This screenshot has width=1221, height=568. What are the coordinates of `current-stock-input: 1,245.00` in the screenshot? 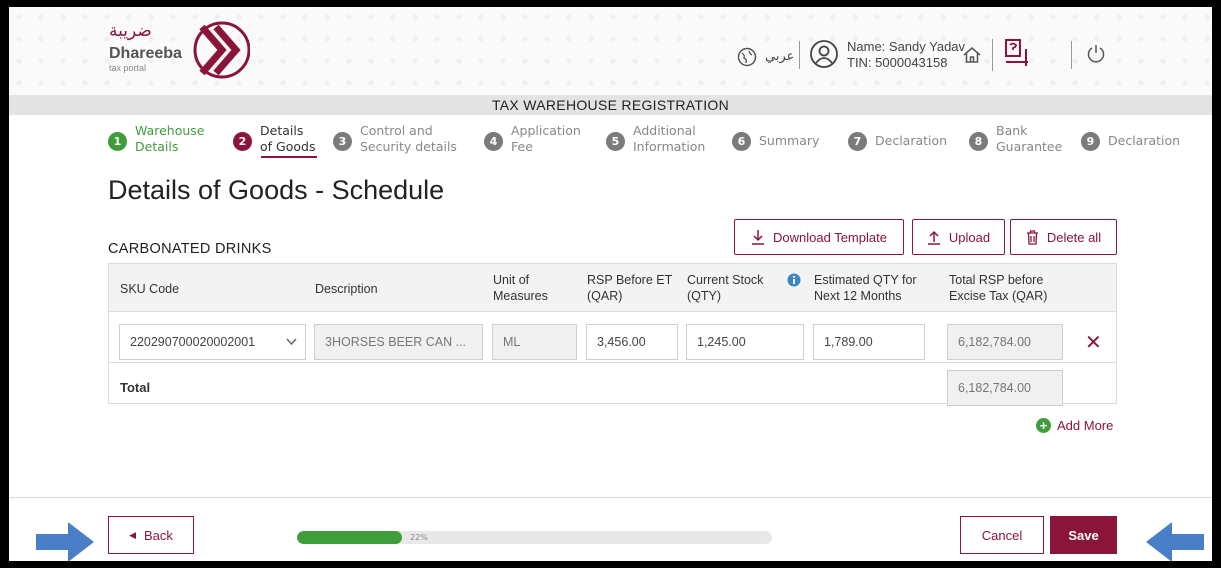 It's located at (745, 342).